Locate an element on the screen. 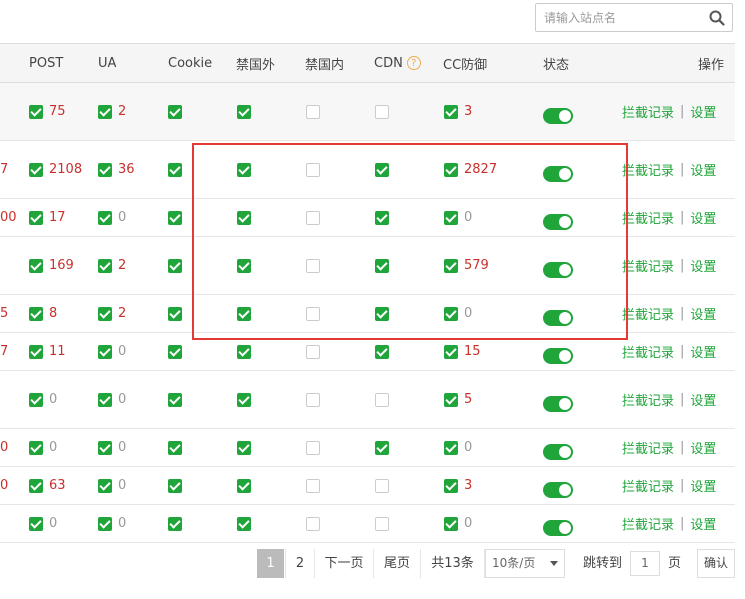 The width and height of the screenshot is (745, 599). per-page-select: 10条/页 is located at coordinates (525, 563).